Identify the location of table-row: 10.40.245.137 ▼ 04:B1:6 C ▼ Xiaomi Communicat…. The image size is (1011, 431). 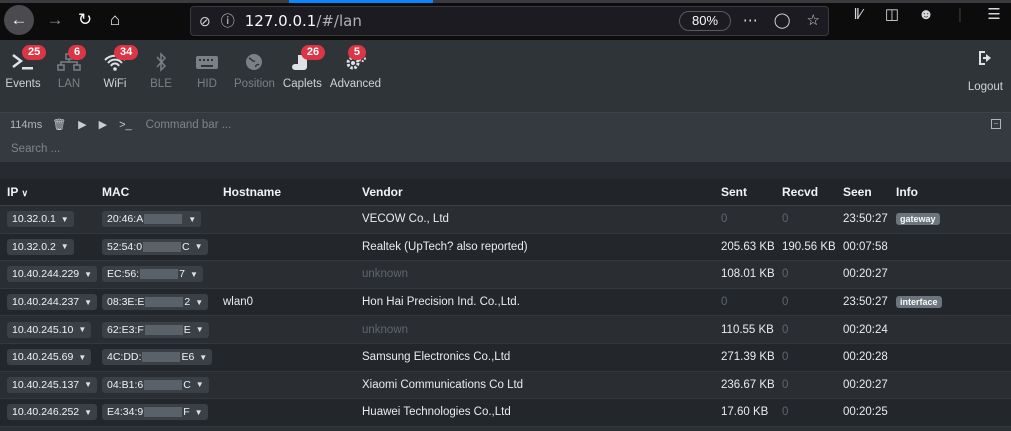
(505, 385).